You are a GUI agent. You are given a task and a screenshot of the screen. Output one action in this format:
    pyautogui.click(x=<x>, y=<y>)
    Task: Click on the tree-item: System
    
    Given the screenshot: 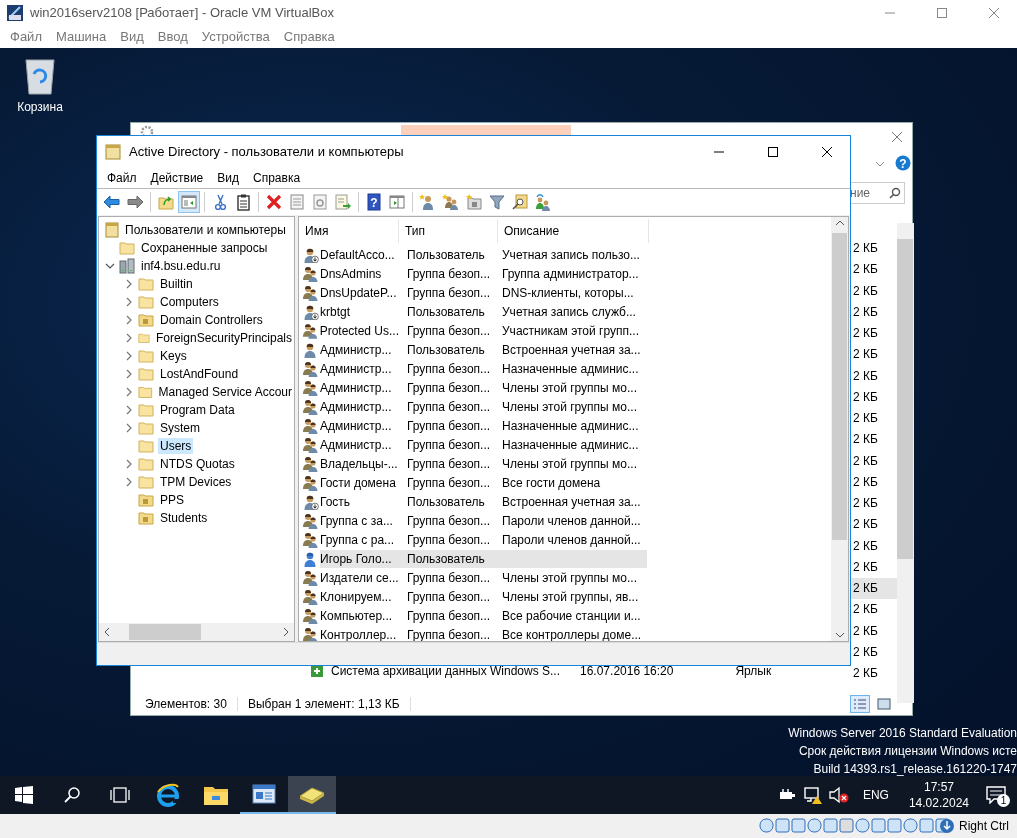 What is the action you would take?
    pyautogui.click(x=180, y=428)
    